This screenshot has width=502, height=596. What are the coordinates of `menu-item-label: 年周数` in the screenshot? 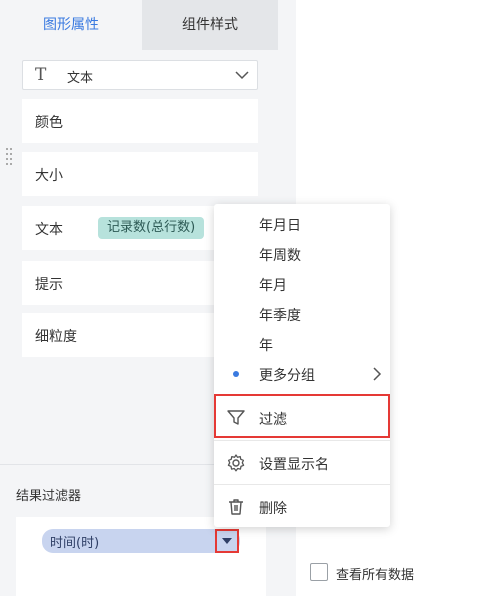 It's located at (280, 256).